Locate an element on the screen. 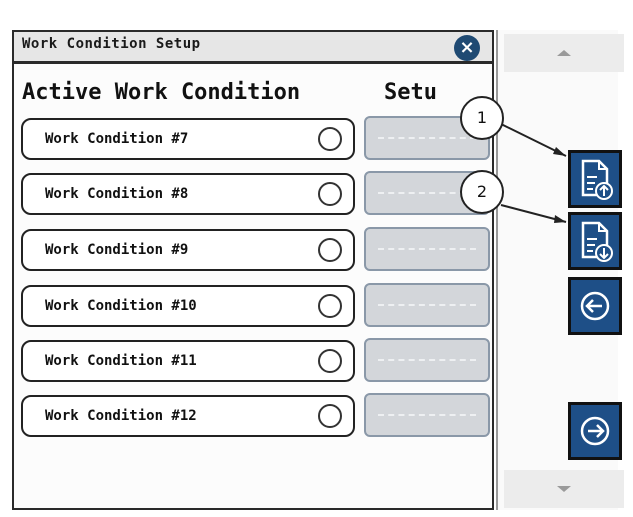 Image resolution: width=633 pixels, height=517 pixels. save-document-button is located at coordinates (595, 241).